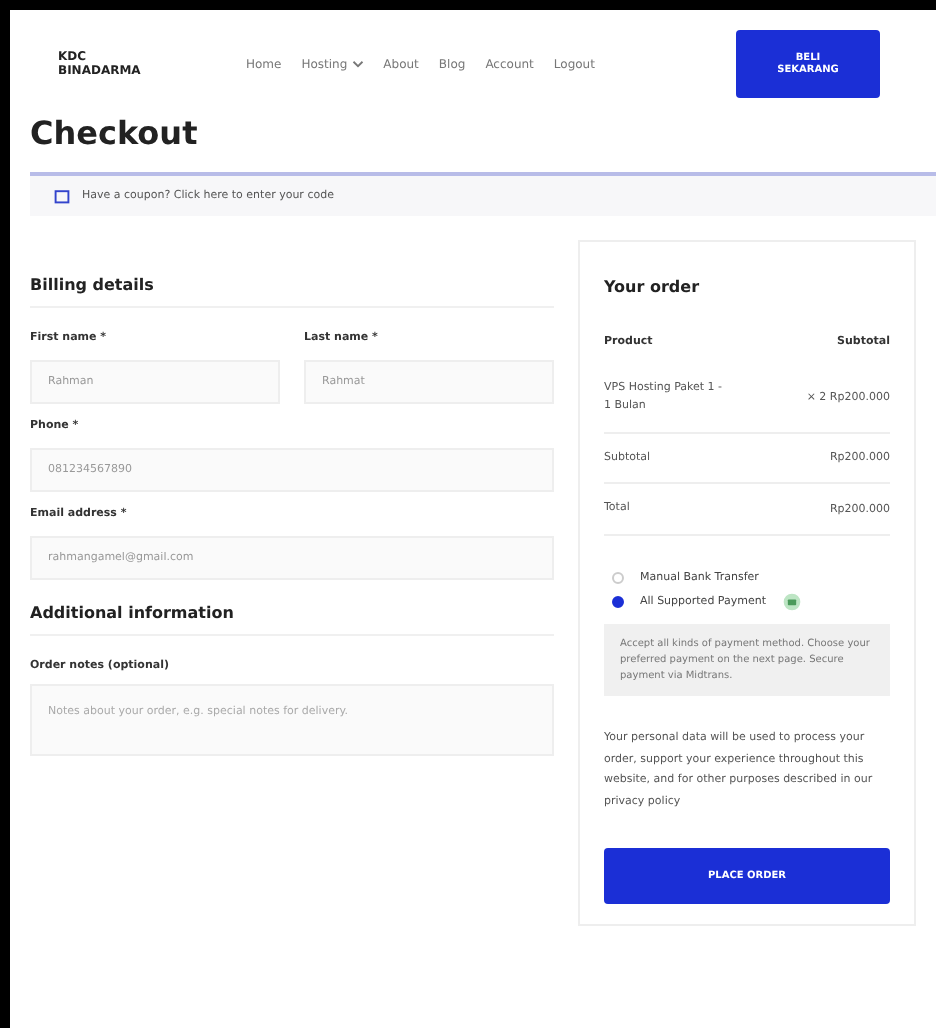 This screenshot has width=936, height=1028. Describe the element at coordinates (653, 289) in the screenshot. I see `section-heading: Your order` at that location.